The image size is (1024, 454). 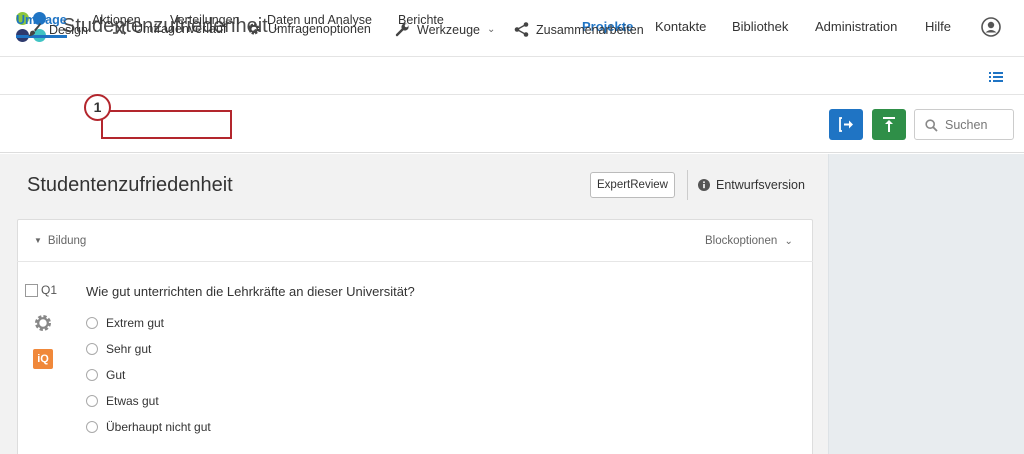 I want to click on nav-contacts: Kontakte, so click(x=680, y=26).